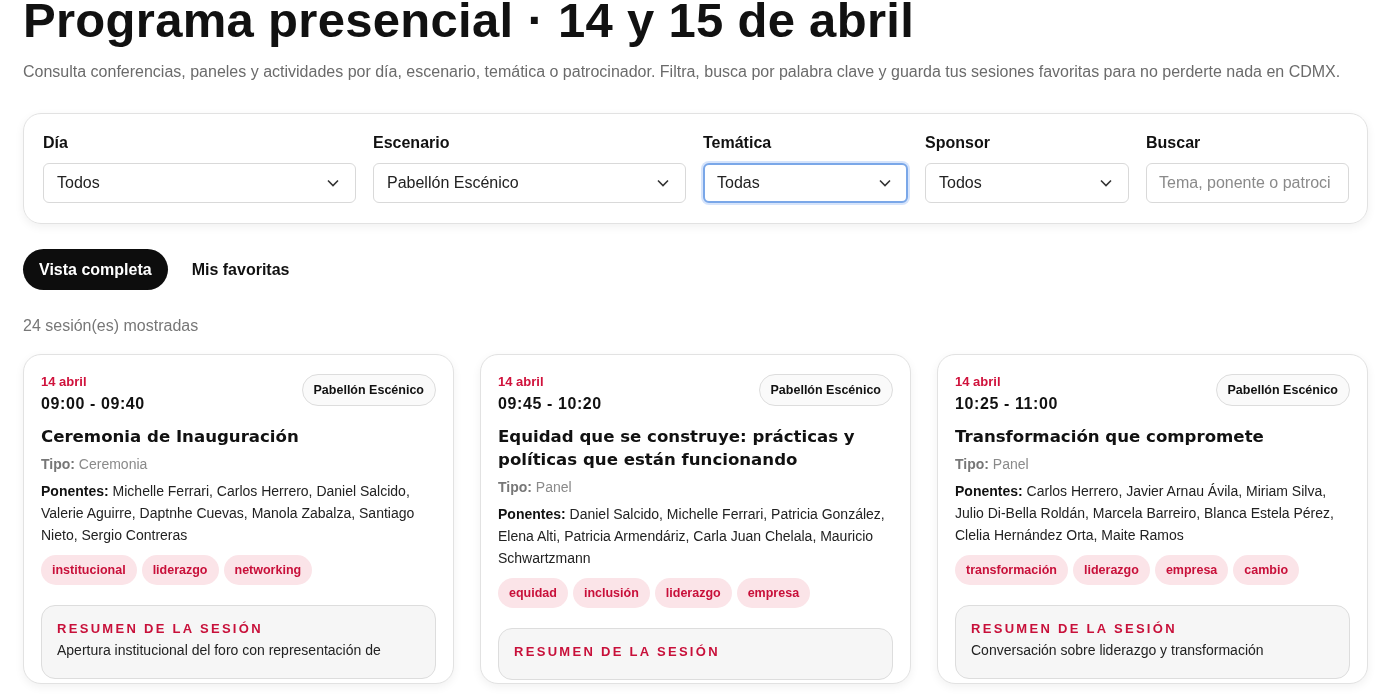  What do you see at coordinates (692, 536) in the screenshot?
I see `session-speakers: Ponentes: Daniel Salcido, Michelle Ferrari, Patricia González, Elena Alti, Patricia Armendáriz, Carla Juan Chelala, Mauricio Schwartzmann` at bounding box center [692, 536].